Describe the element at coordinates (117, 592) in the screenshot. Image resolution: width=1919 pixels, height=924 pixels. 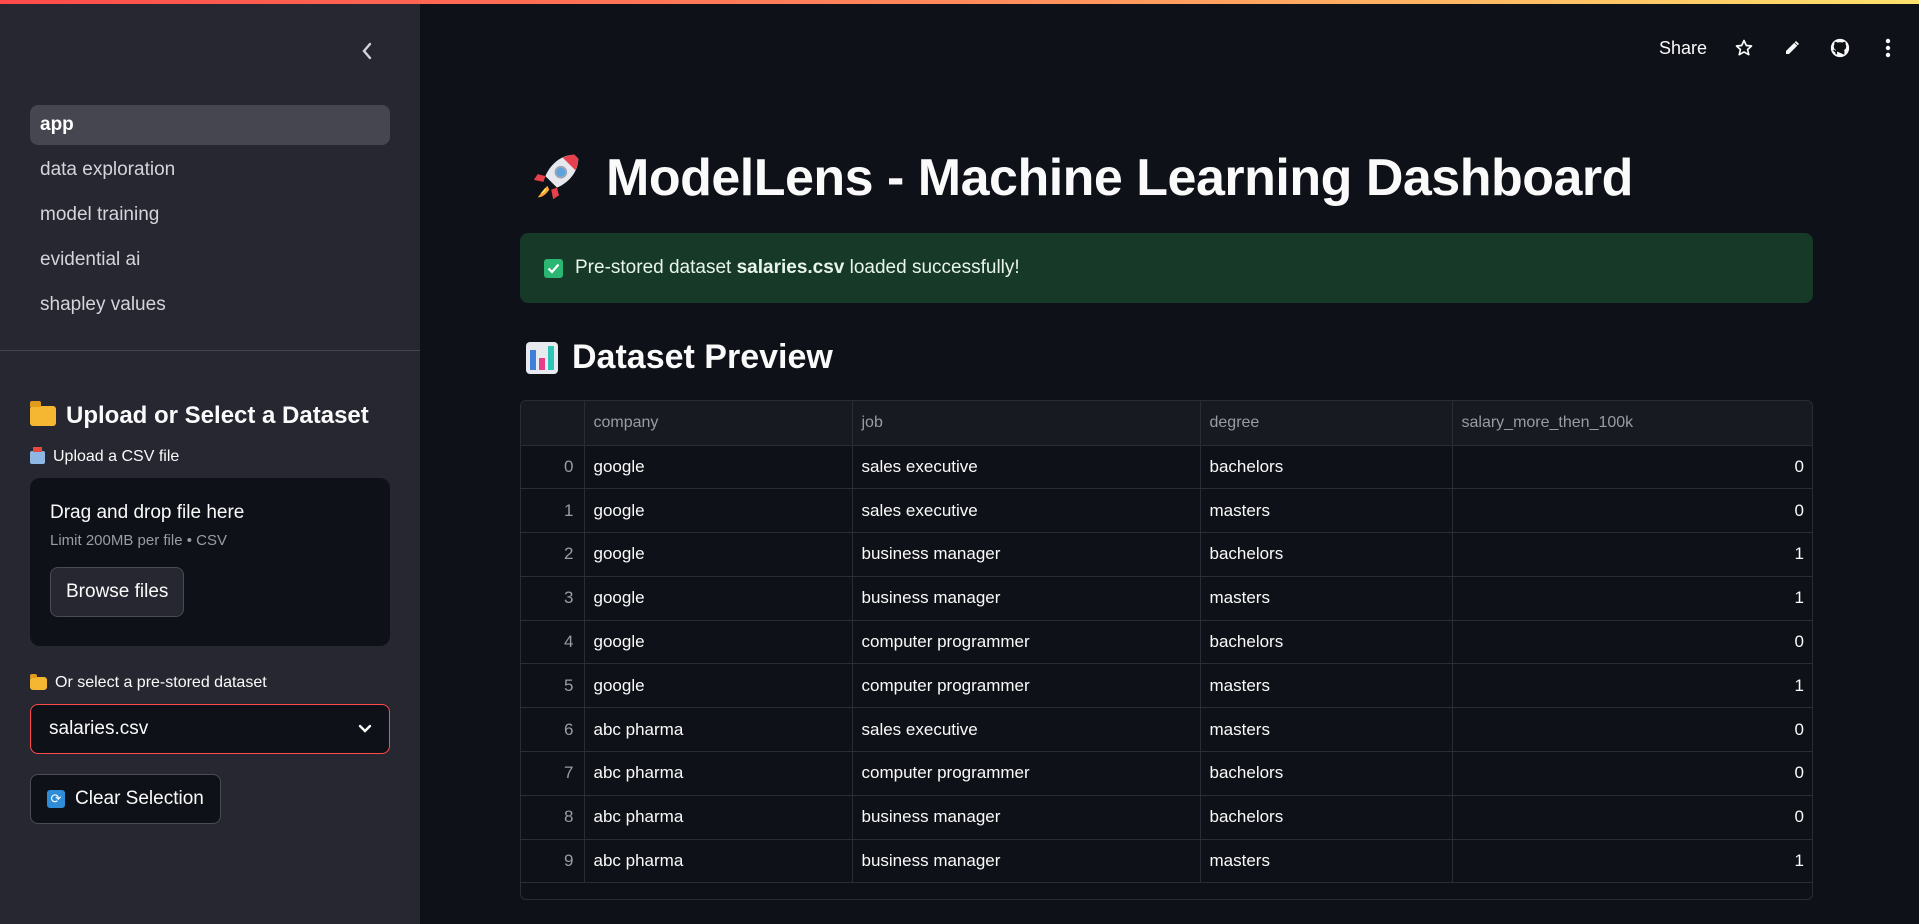
I see `browse-files-button: Browse files` at that location.